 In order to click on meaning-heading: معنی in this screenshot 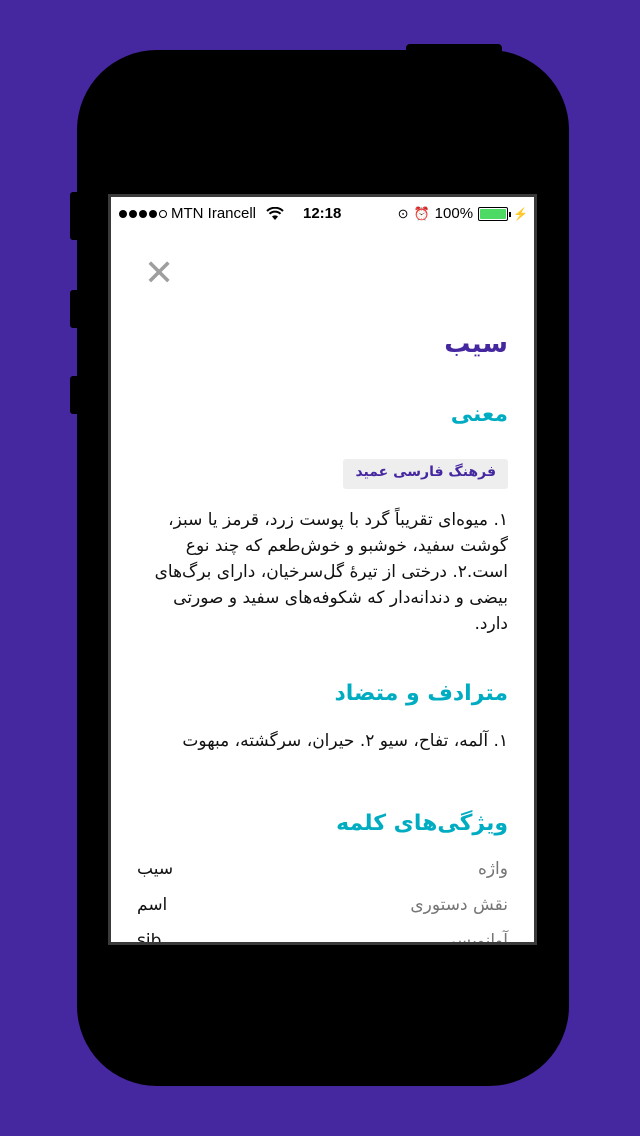, I will do `click(479, 414)`.